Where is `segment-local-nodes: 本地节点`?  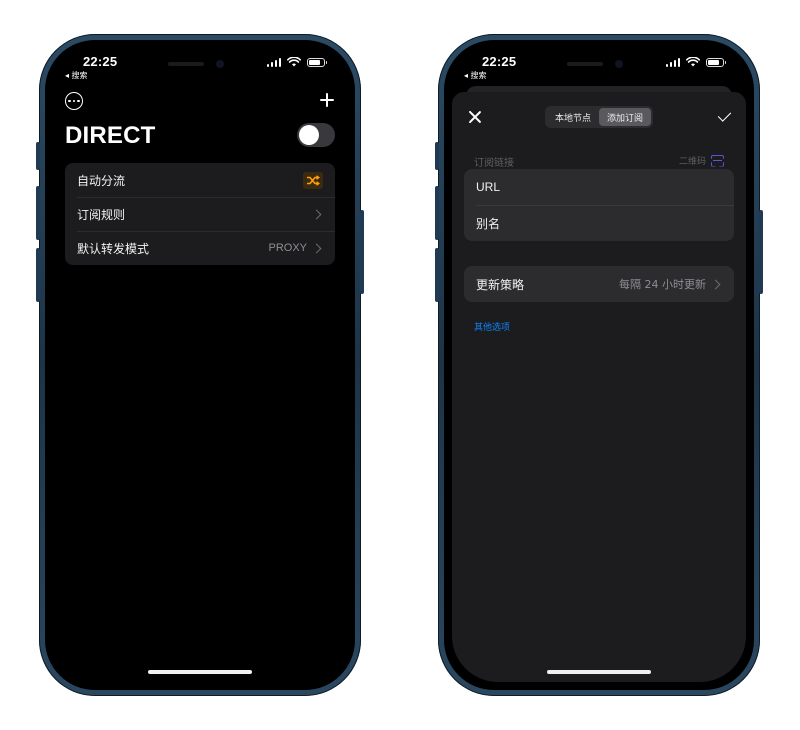
segment-local-nodes: 本地节点 is located at coordinates (573, 117).